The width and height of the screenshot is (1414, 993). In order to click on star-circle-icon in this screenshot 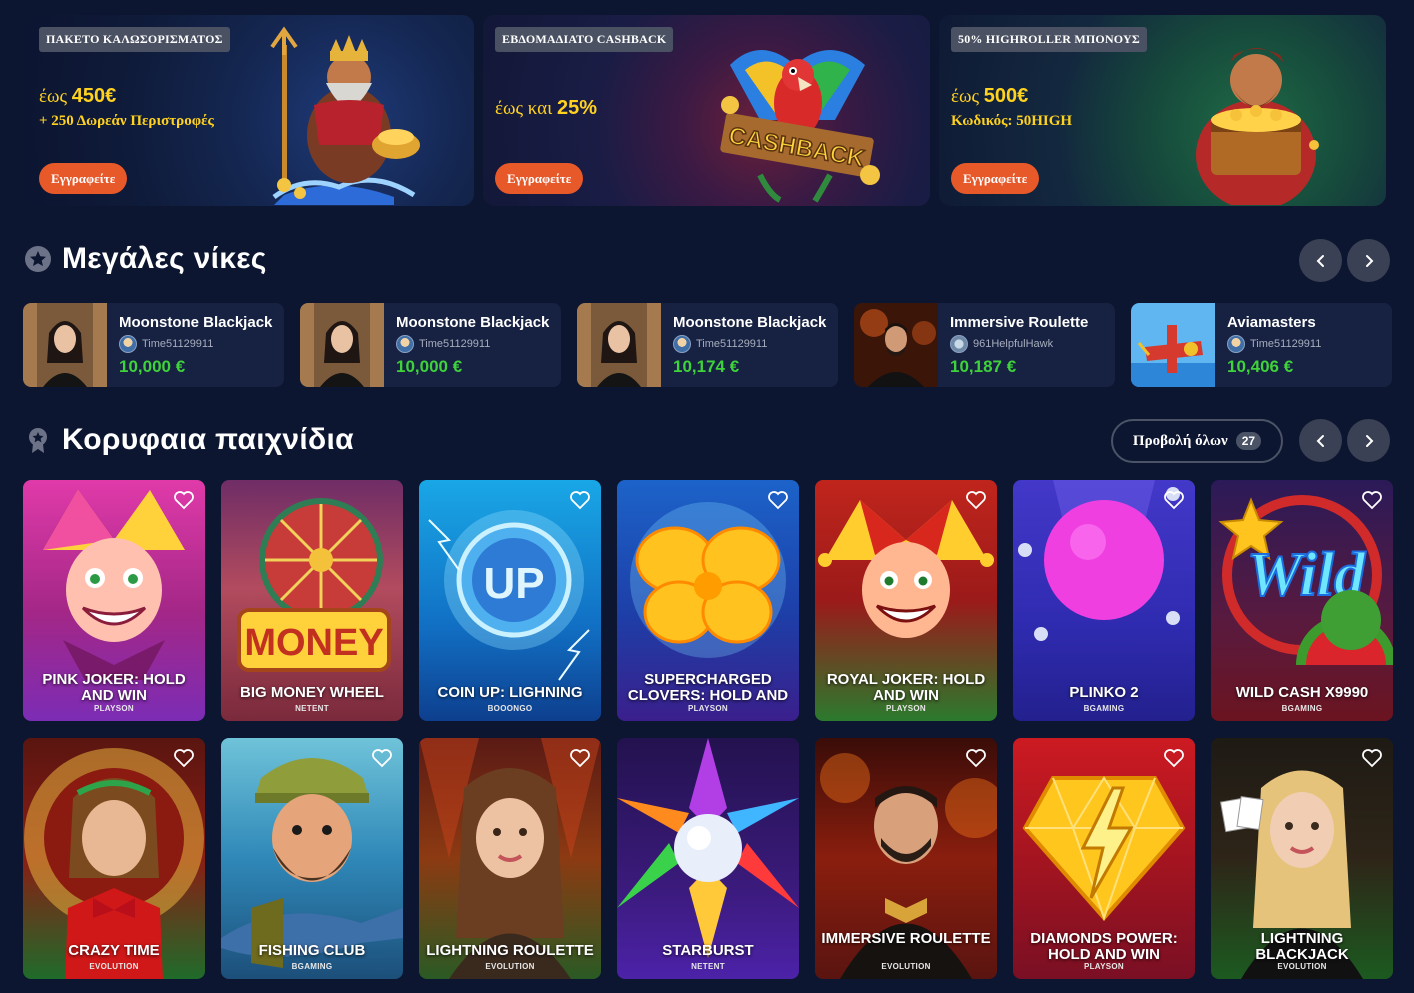, I will do `click(38, 259)`.